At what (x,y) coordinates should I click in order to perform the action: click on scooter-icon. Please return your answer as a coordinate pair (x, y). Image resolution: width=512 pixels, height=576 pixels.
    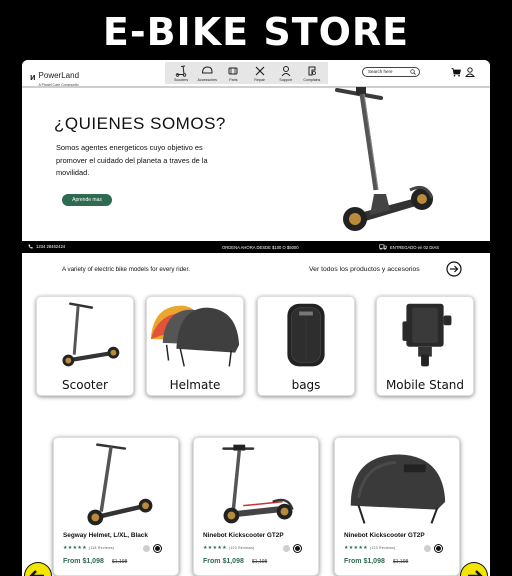
    Looking at the image, I should click on (181, 71).